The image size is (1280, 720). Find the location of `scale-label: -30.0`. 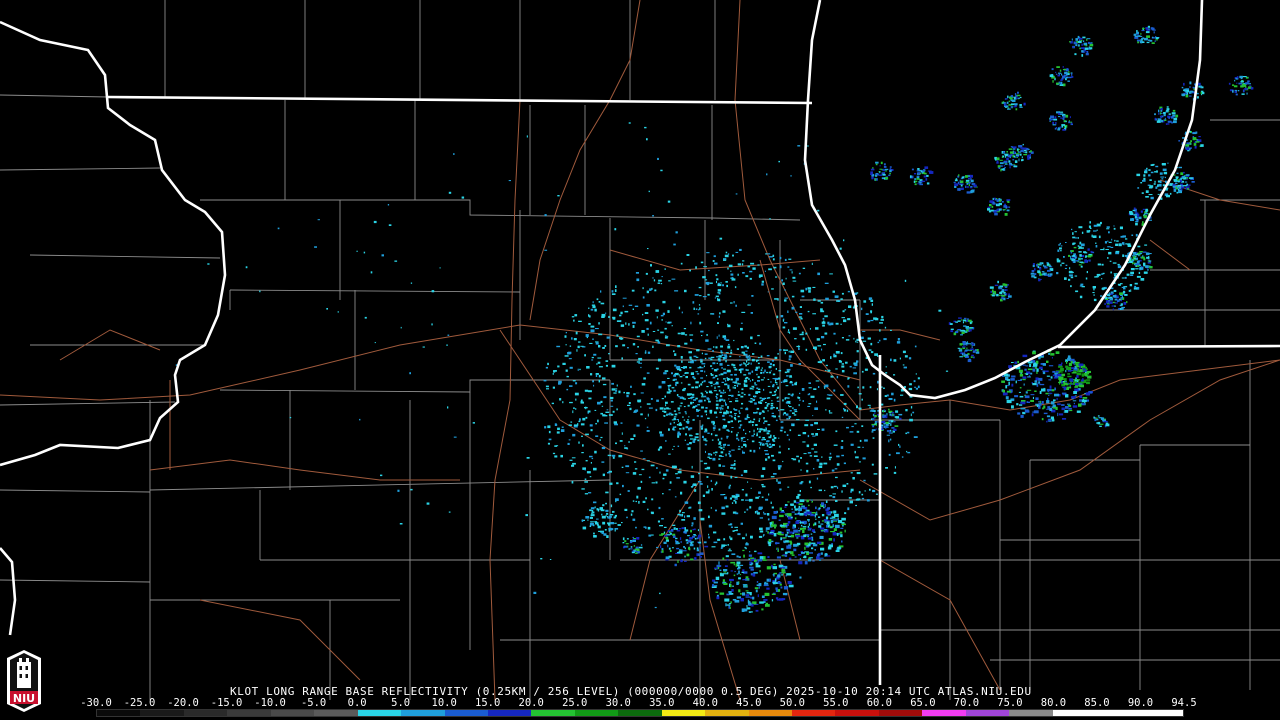

scale-label: -30.0 is located at coordinates (96, 703).